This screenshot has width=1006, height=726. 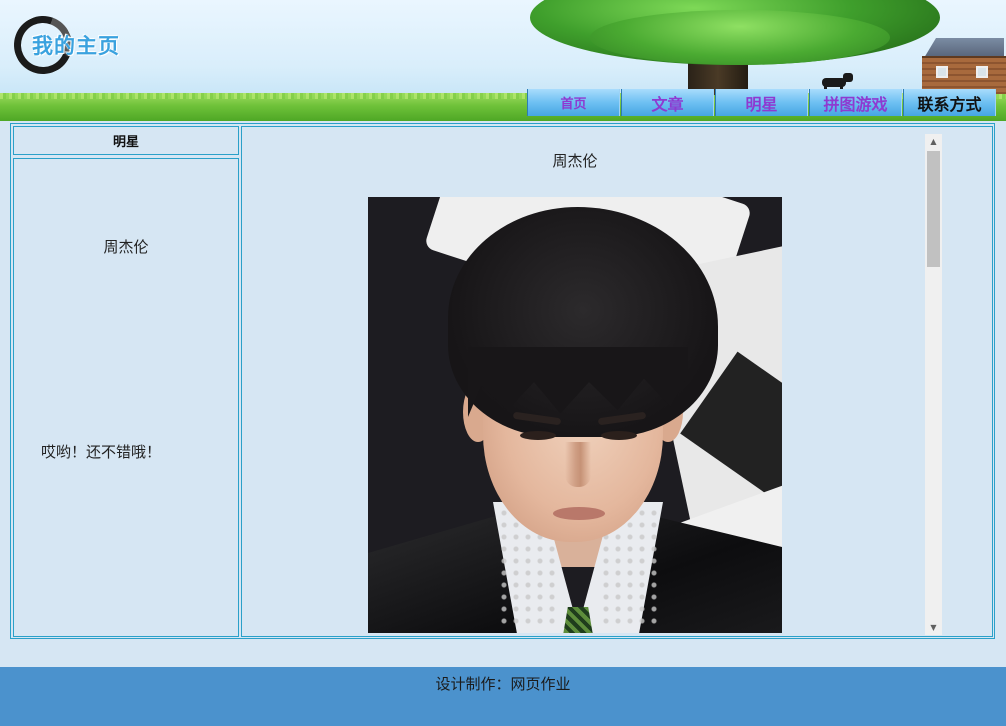 I want to click on footer: 设计制作：网页作业, so click(x=503, y=696).